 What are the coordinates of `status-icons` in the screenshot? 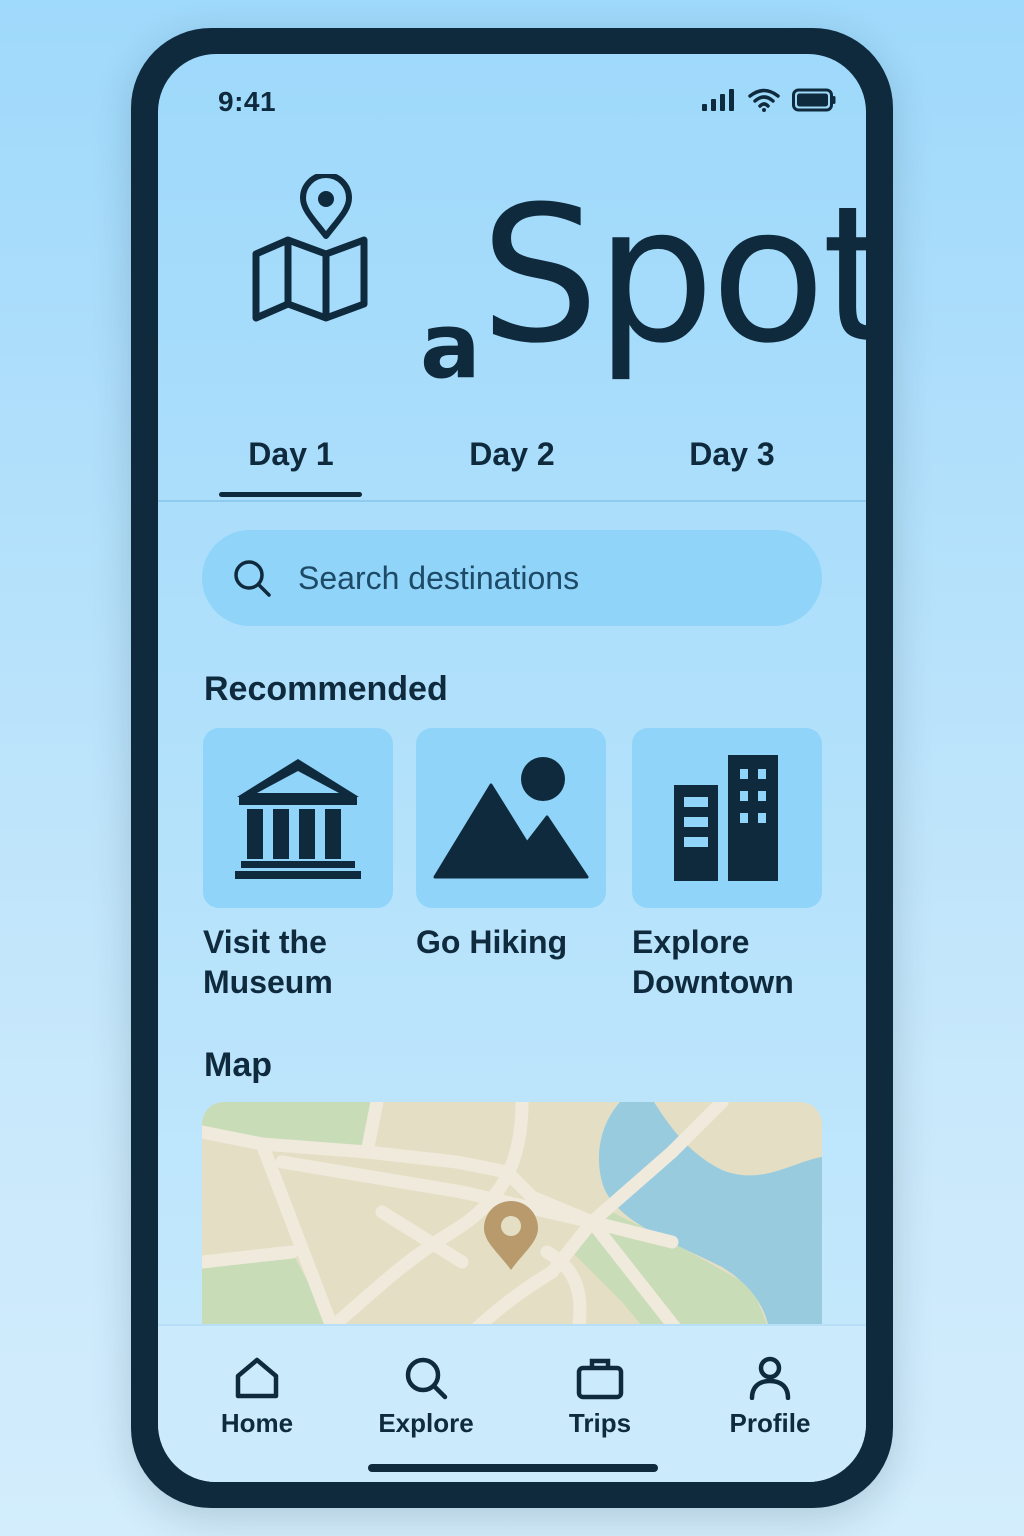 It's located at (769, 100).